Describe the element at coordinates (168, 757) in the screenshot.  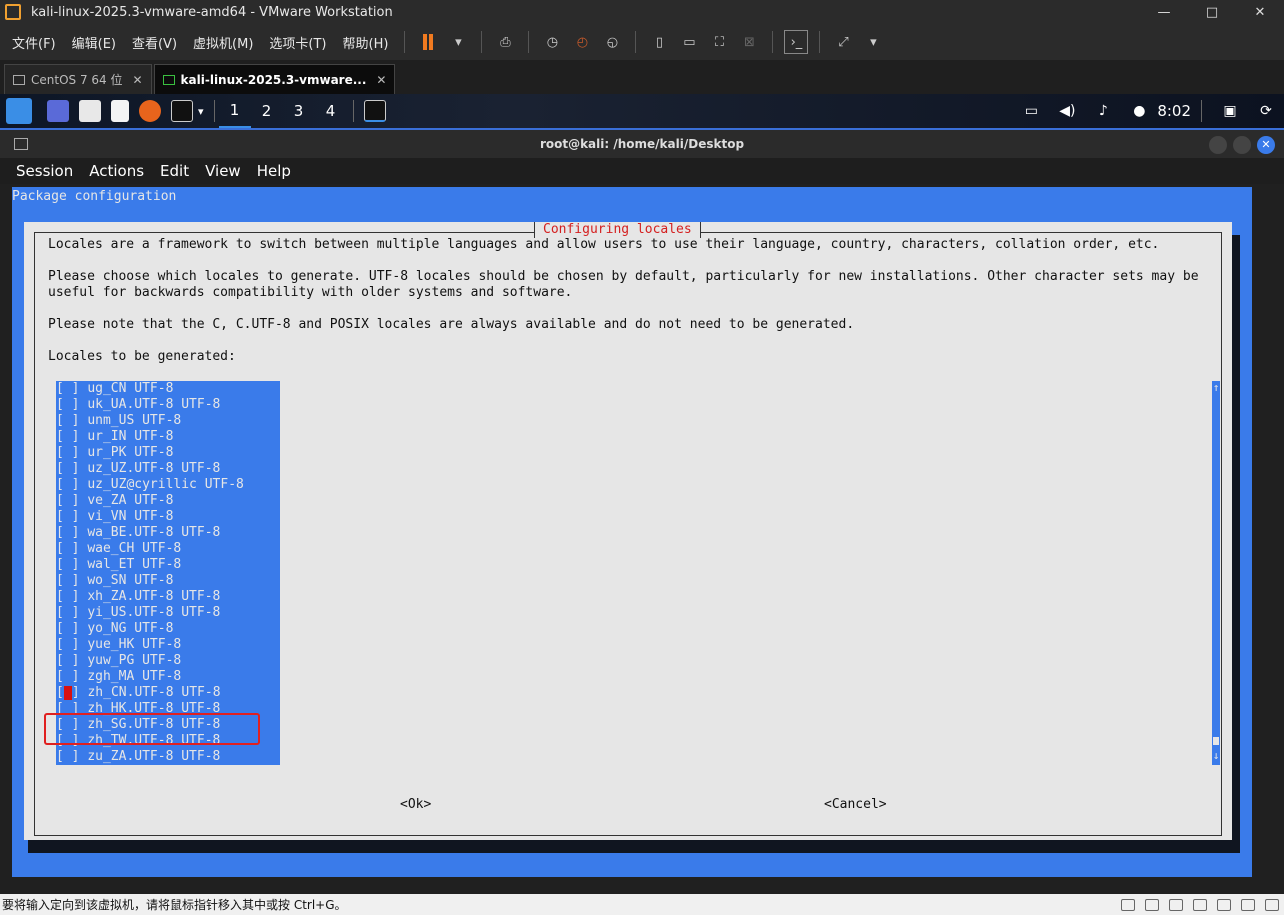
I see `locale-row: [ ] zu_ZA.UTF-8 UTF-8` at that location.